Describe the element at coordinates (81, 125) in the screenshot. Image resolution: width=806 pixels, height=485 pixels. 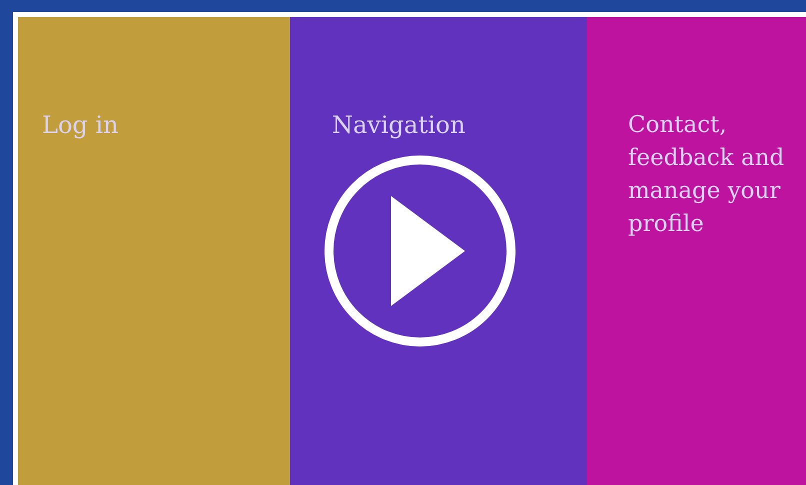
I see `panel-title: Log in` at that location.